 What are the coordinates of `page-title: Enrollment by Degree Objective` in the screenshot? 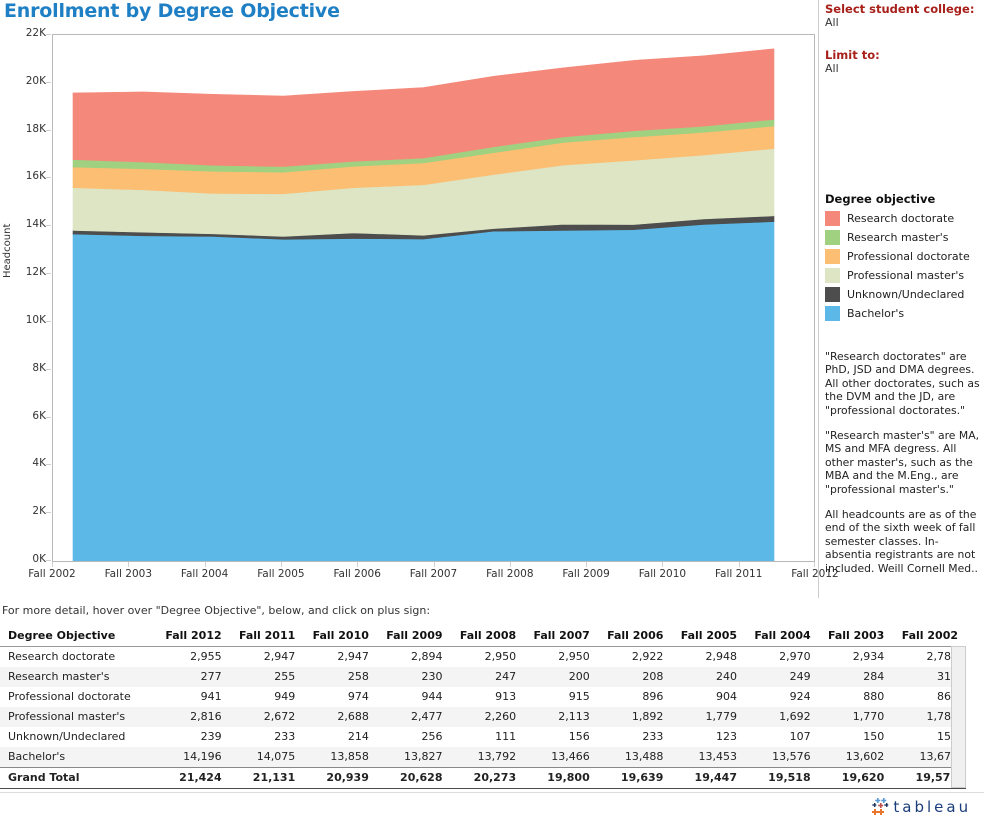 It's located at (172, 11).